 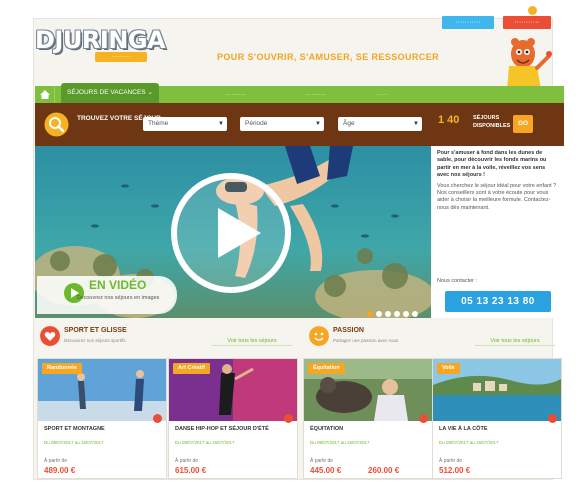 I want to click on trip-card-title: DANSE HIP-HOP ET SÉJOUR D'ÉTÉ, so click(x=222, y=429).